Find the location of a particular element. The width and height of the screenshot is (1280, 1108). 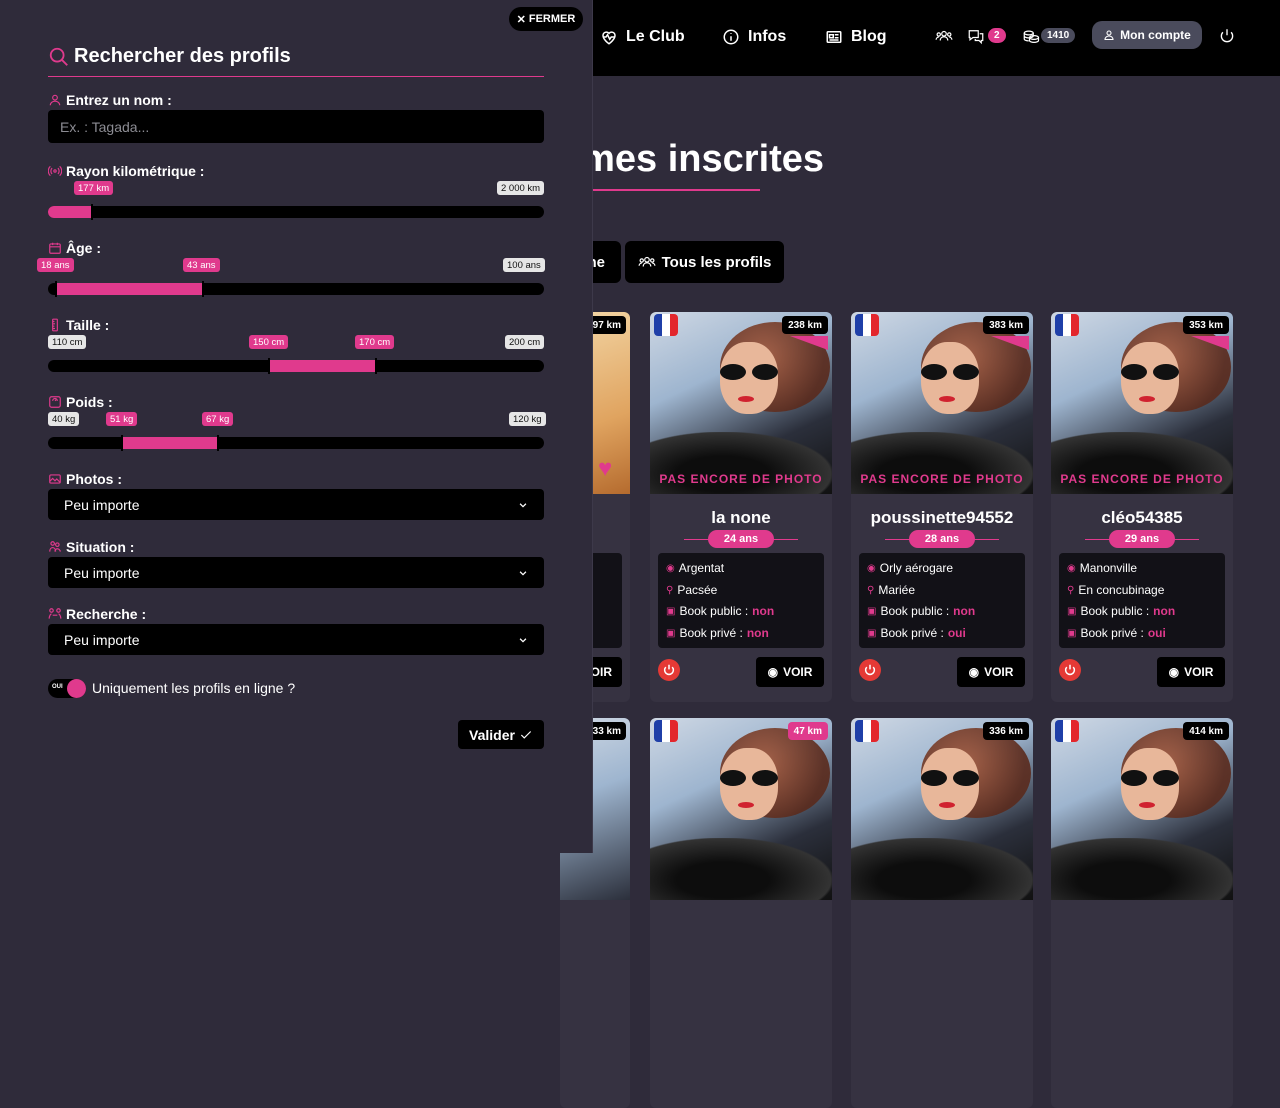

age-max-handle is located at coordinates (203, 289).